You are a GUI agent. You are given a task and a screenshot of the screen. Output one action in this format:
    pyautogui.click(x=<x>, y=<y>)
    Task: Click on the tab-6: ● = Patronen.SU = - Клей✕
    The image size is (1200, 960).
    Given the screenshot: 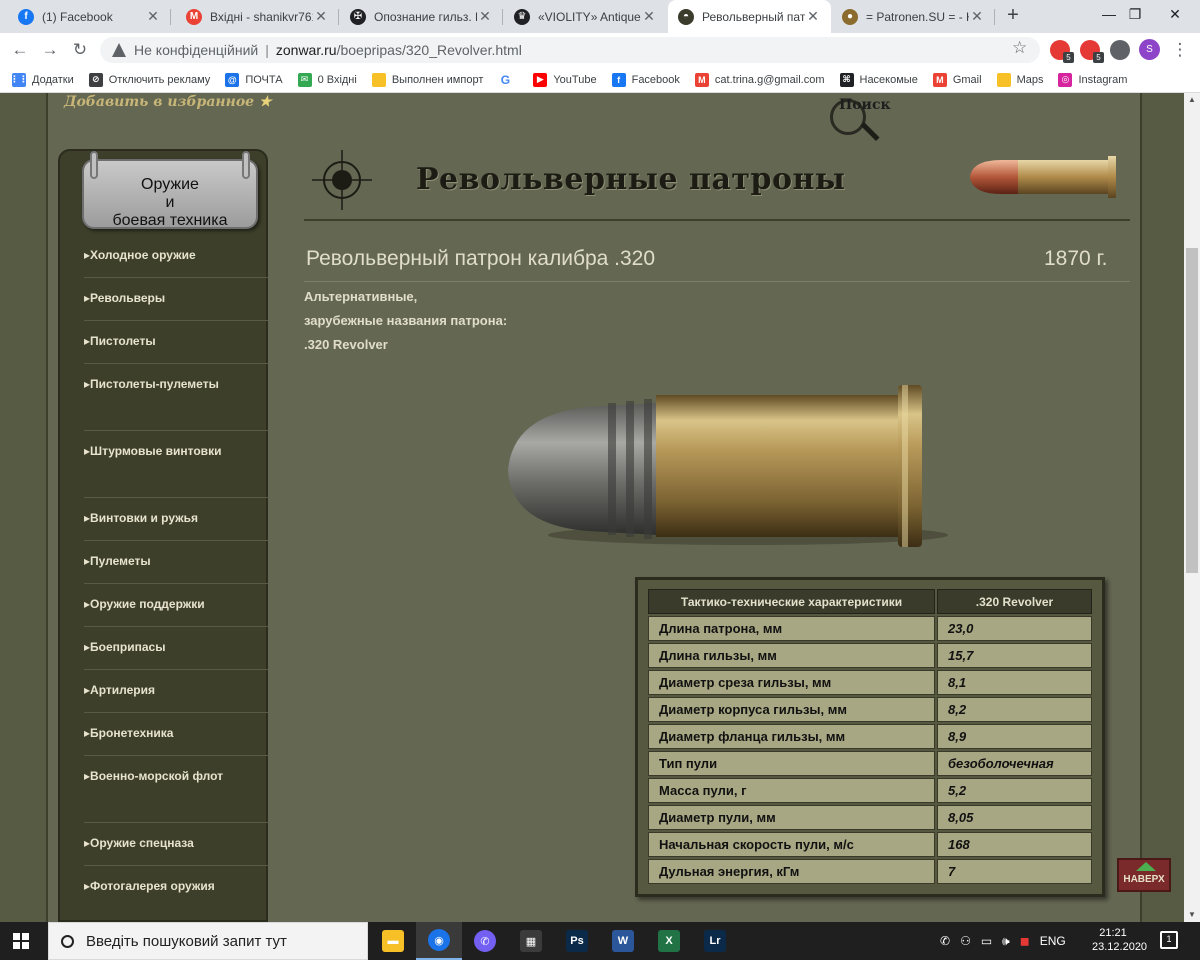 What is the action you would take?
    pyautogui.click(x=913, y=16)
    